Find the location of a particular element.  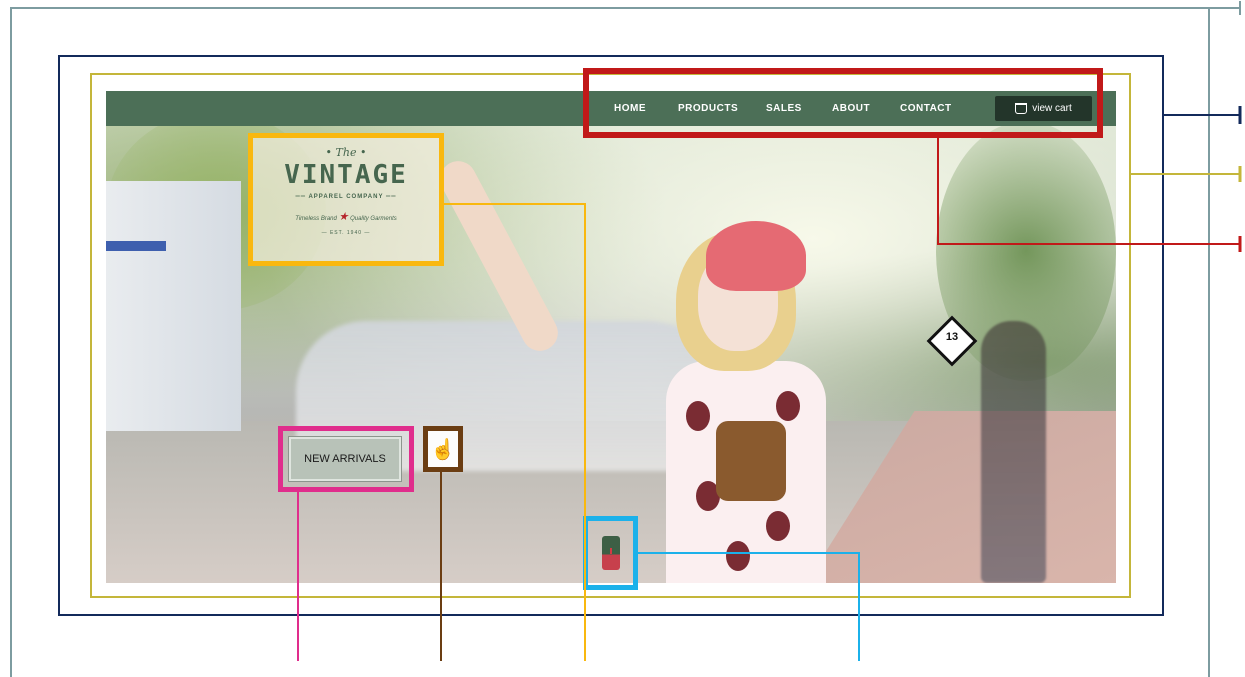

flag-icon is located at coordinates (610, 553).